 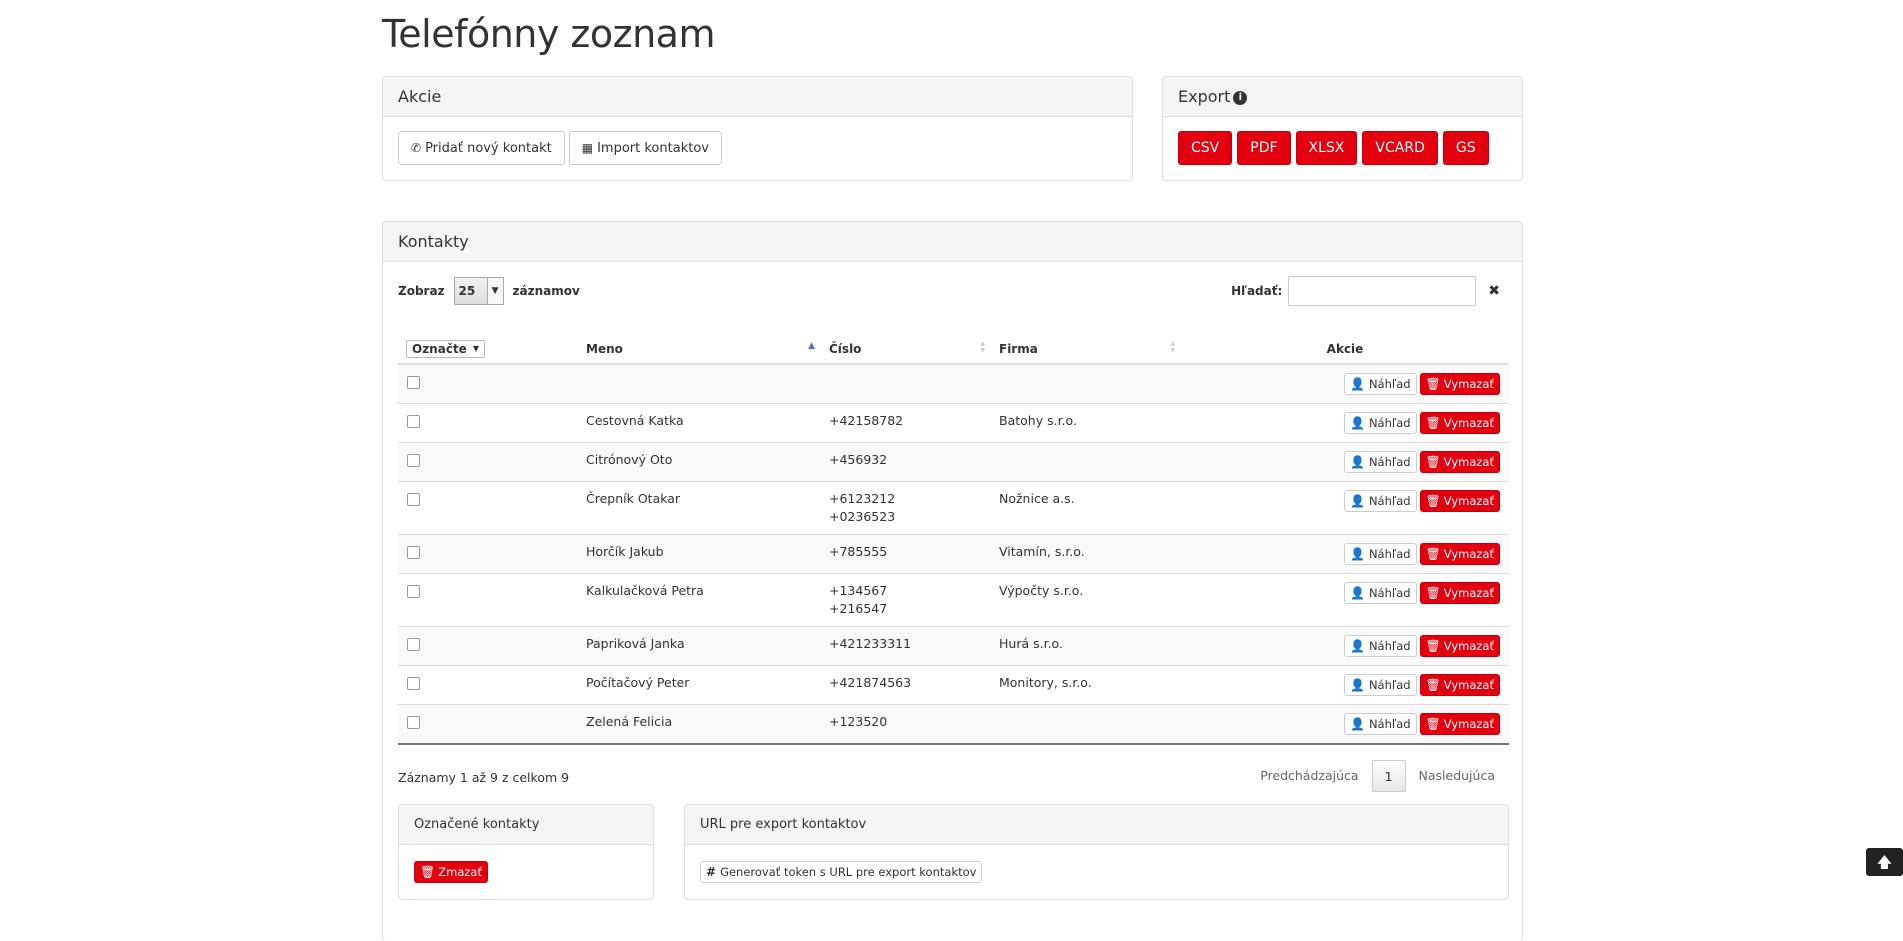 I want to click on contact-number: +134567, so click(x=858, y=590).